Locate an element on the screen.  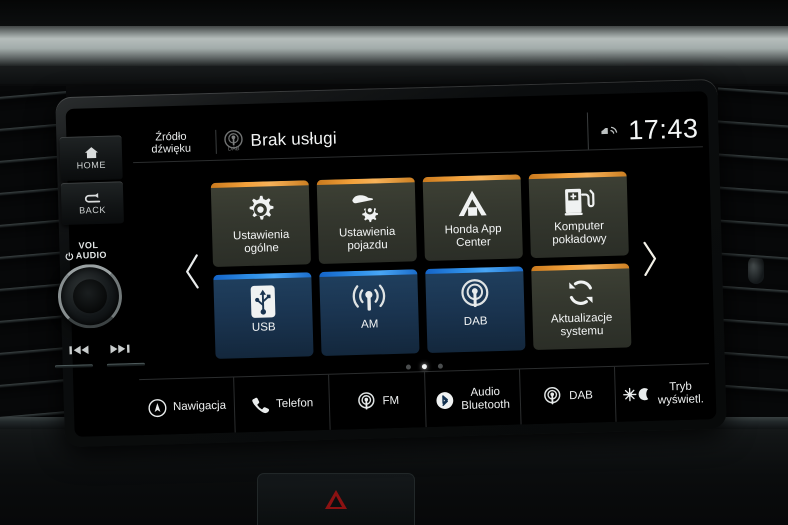
shortcut-label-line1: Tryb is located at coordinates (680, 386).